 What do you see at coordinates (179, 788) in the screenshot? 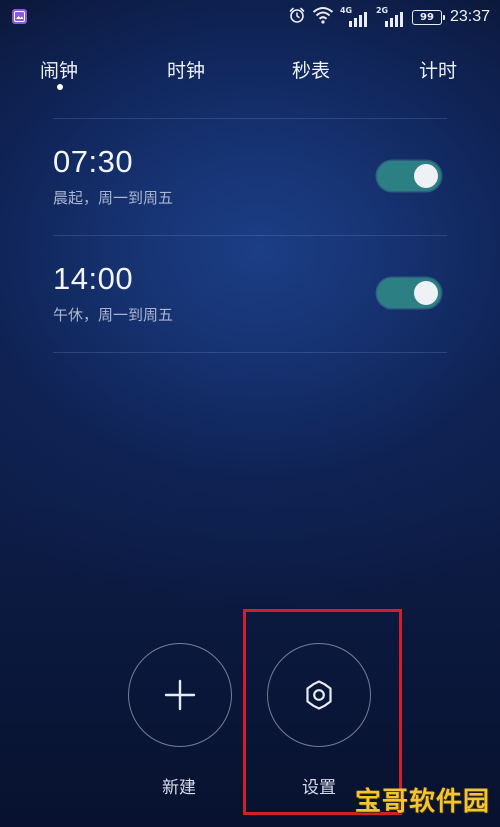
I see `new-alarm-label: 新建` at bounding box center [179, 788].